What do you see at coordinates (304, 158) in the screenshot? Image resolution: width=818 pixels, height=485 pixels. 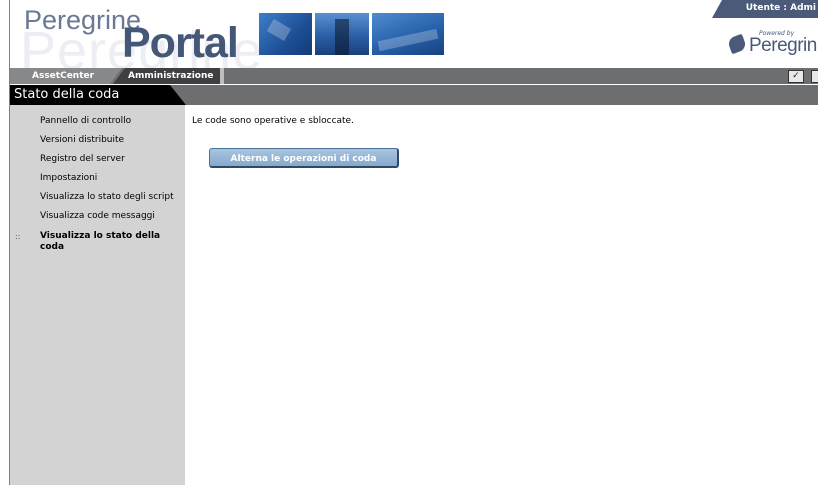 I see `toggle-queue-operations-button: Alterna le operazioni di coda` at bounding box center [304, 158].